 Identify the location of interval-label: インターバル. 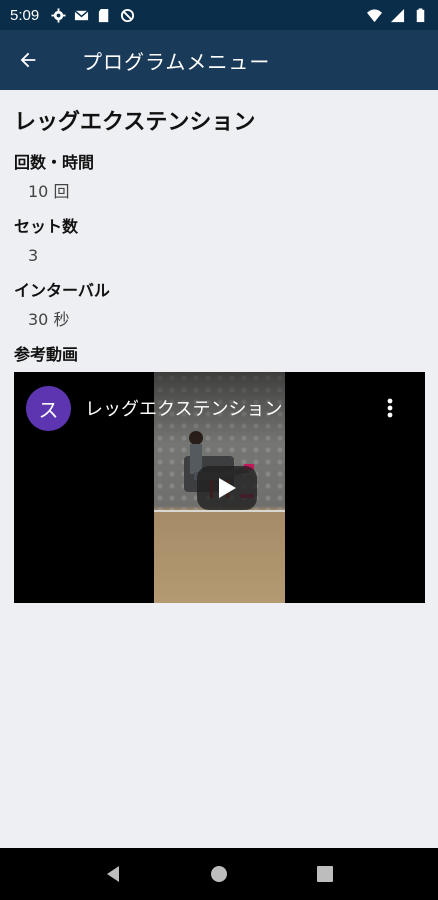
(62, 290).